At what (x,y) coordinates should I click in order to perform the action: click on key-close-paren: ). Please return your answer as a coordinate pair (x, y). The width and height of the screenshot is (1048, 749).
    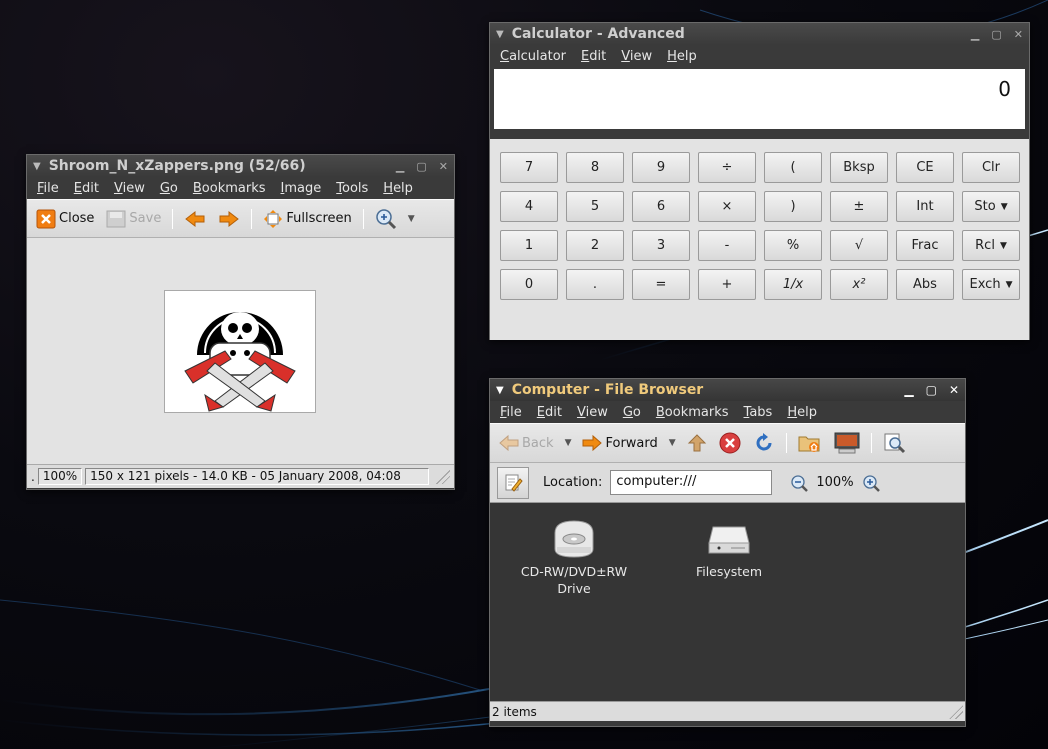
    Looking at the image, I should click on (793, 206).